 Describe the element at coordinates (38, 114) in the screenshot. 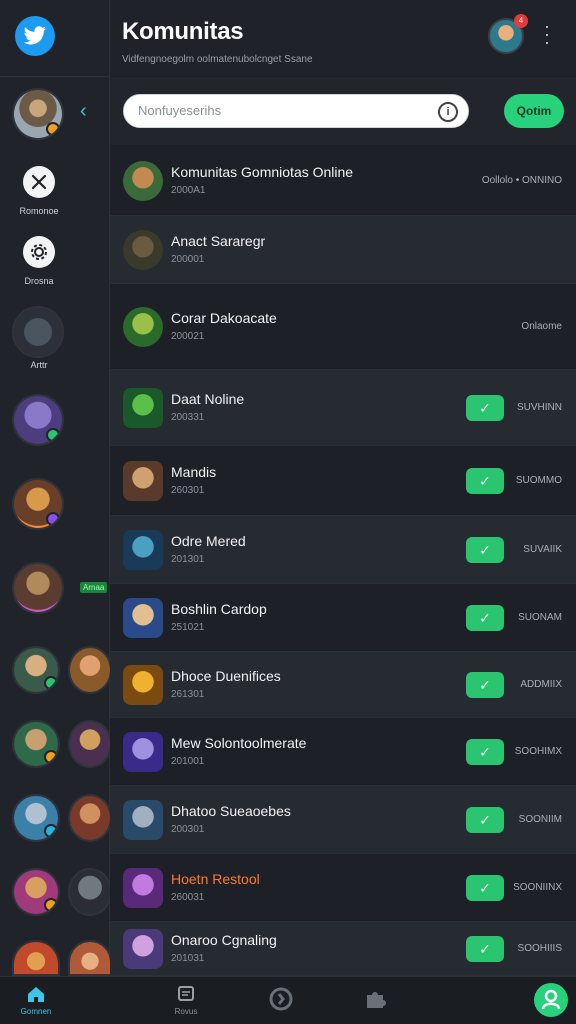

I see `rail-profile-avatar` at that location.